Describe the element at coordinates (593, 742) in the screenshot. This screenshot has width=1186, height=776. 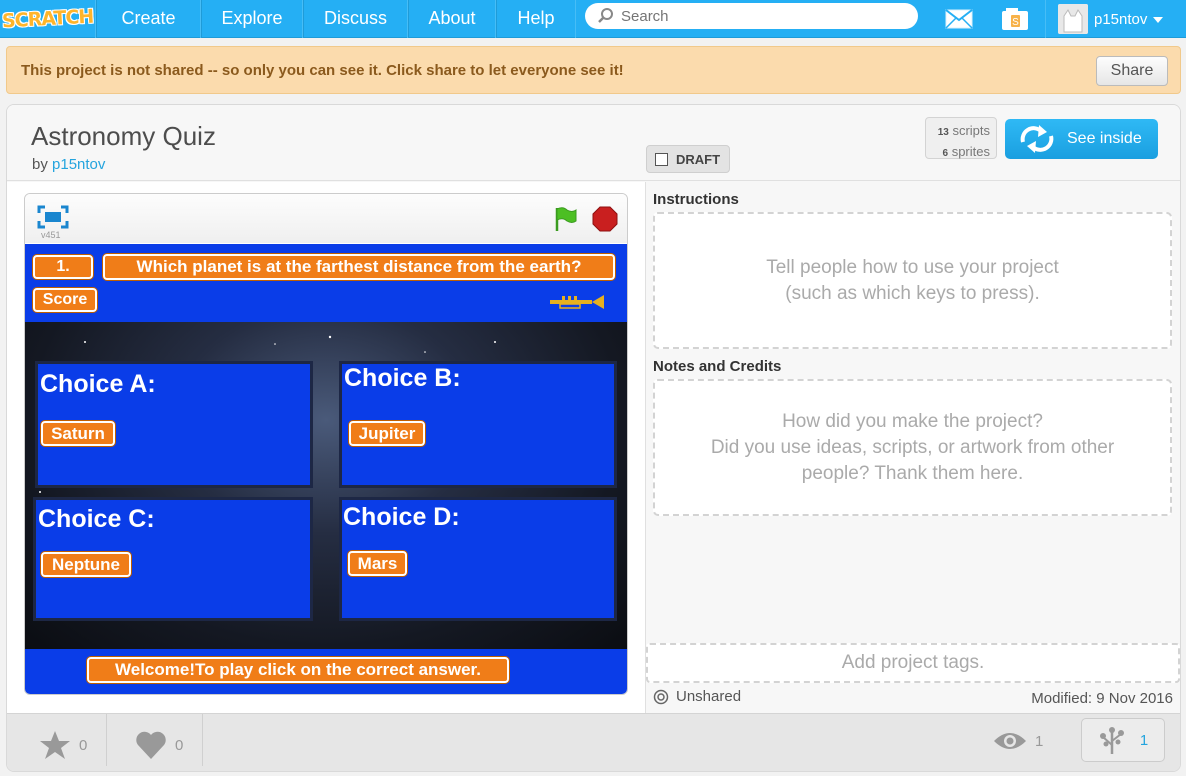
I see `stats-footer: 0 0 1 1` at that location.